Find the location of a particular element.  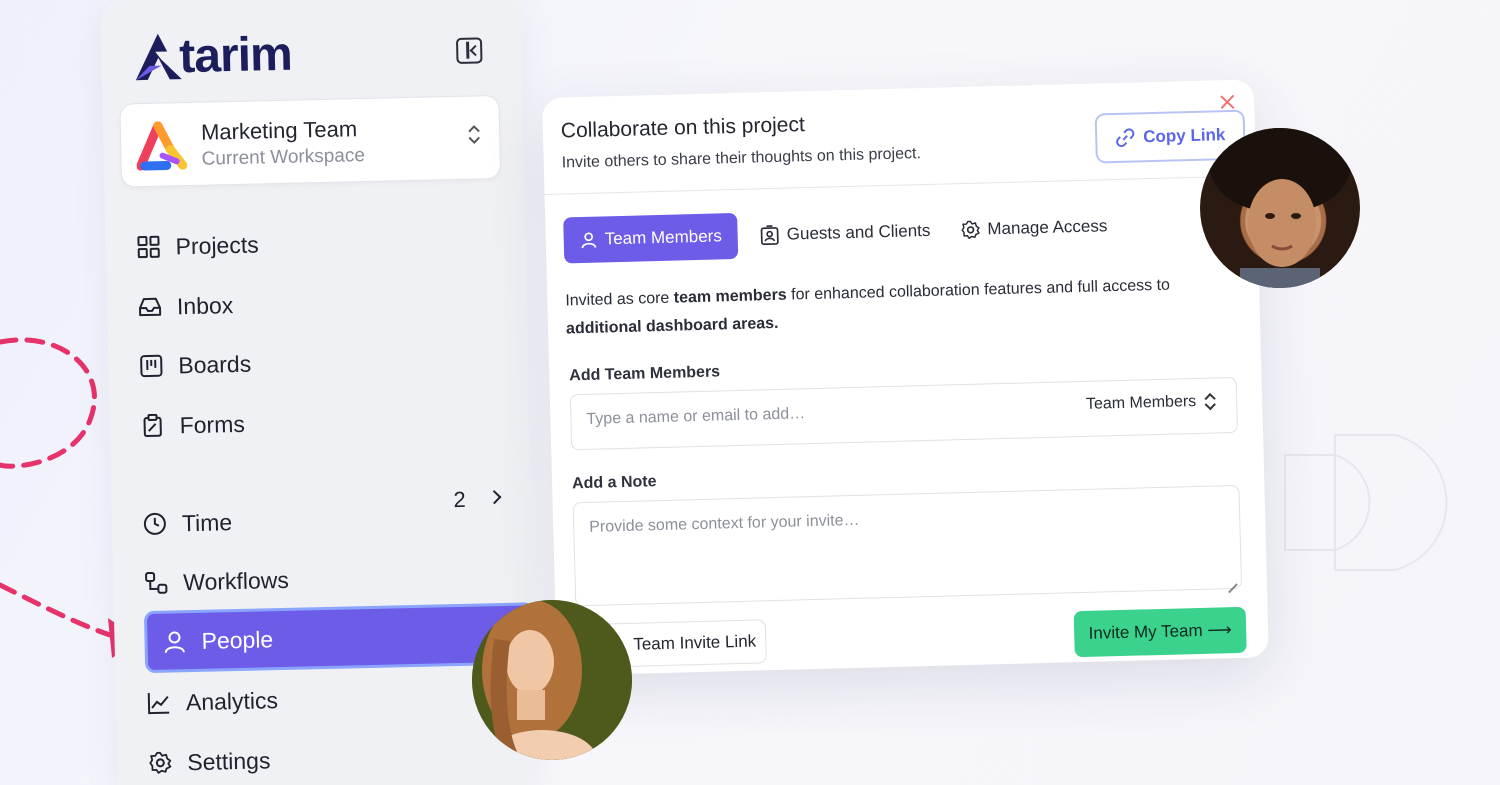

clipboard-icon is located at coordinates (152, 426).